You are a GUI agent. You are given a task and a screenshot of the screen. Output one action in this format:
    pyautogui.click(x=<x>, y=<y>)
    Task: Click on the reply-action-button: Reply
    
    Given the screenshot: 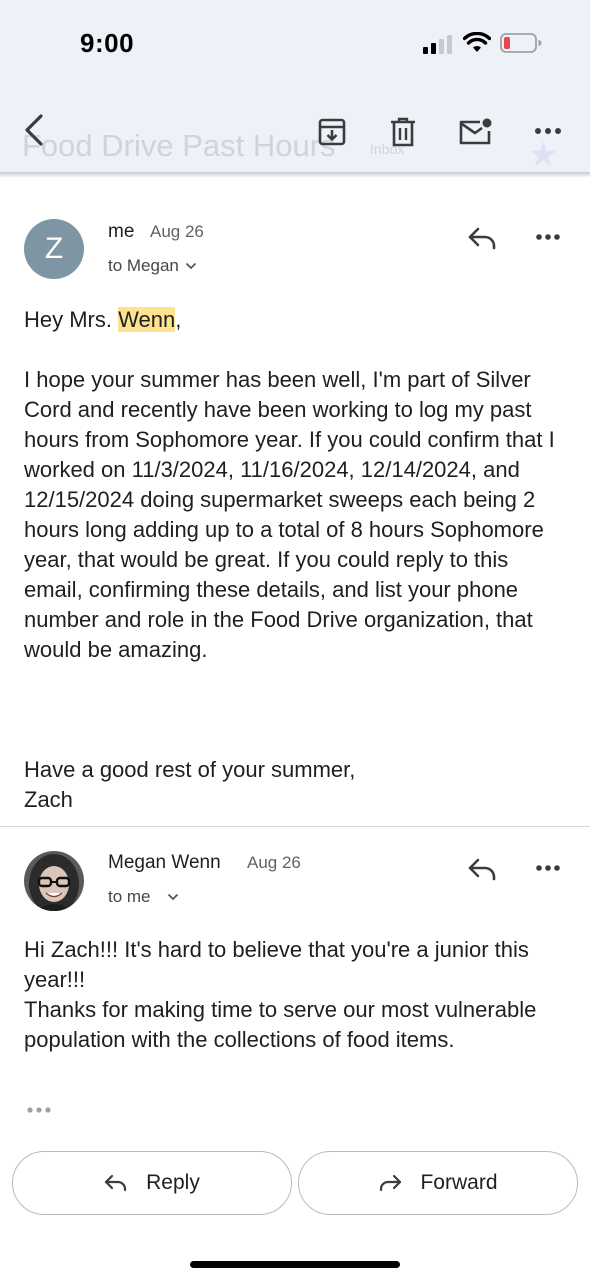 What is the action you would take?
    pyautogui.click(x=152, y=1183)
    